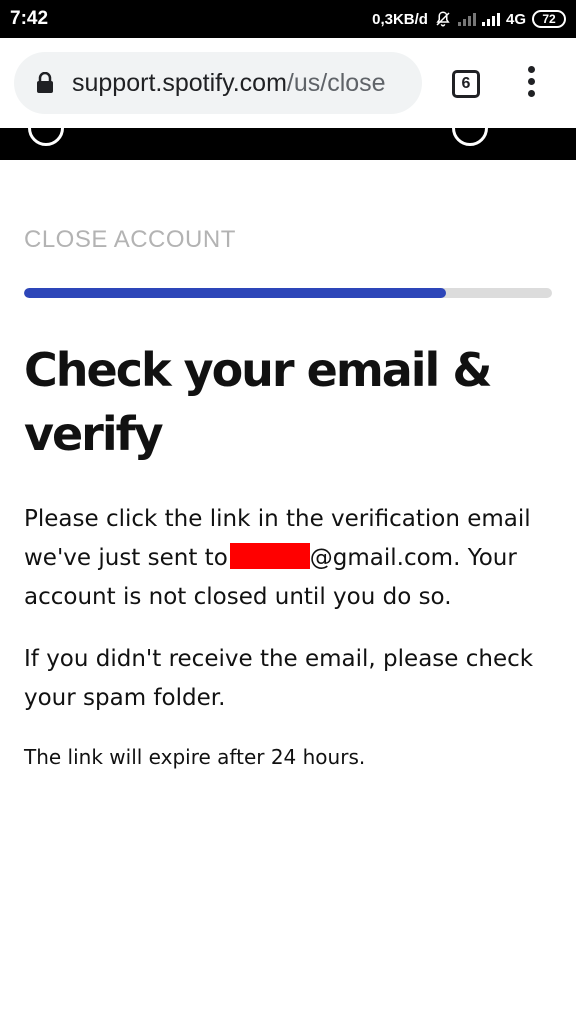 The width and height of the screenshot is (576, 1024). Describe the element at coordinates (269, 556) in the screenshot. I see `redacted-email` at that location.